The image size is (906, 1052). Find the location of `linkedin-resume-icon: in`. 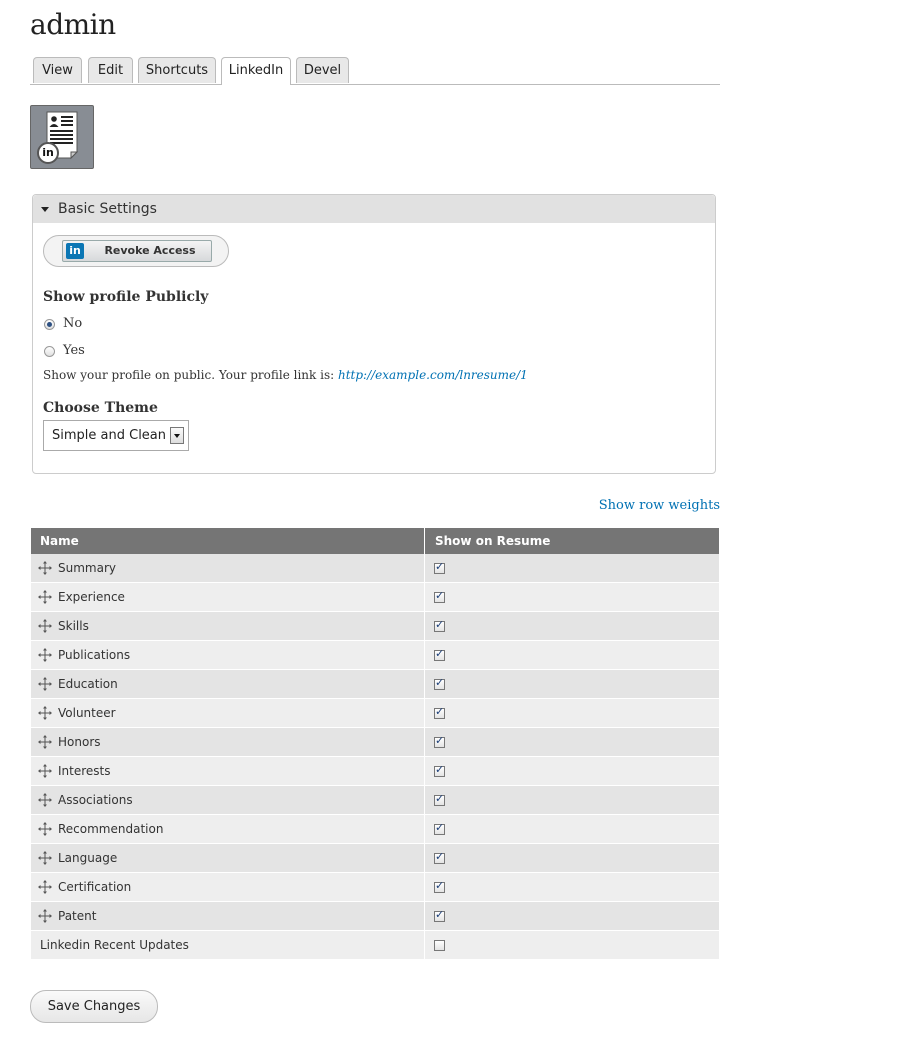

linkedin-resume-icon: in is located at coordinates (62, 137).